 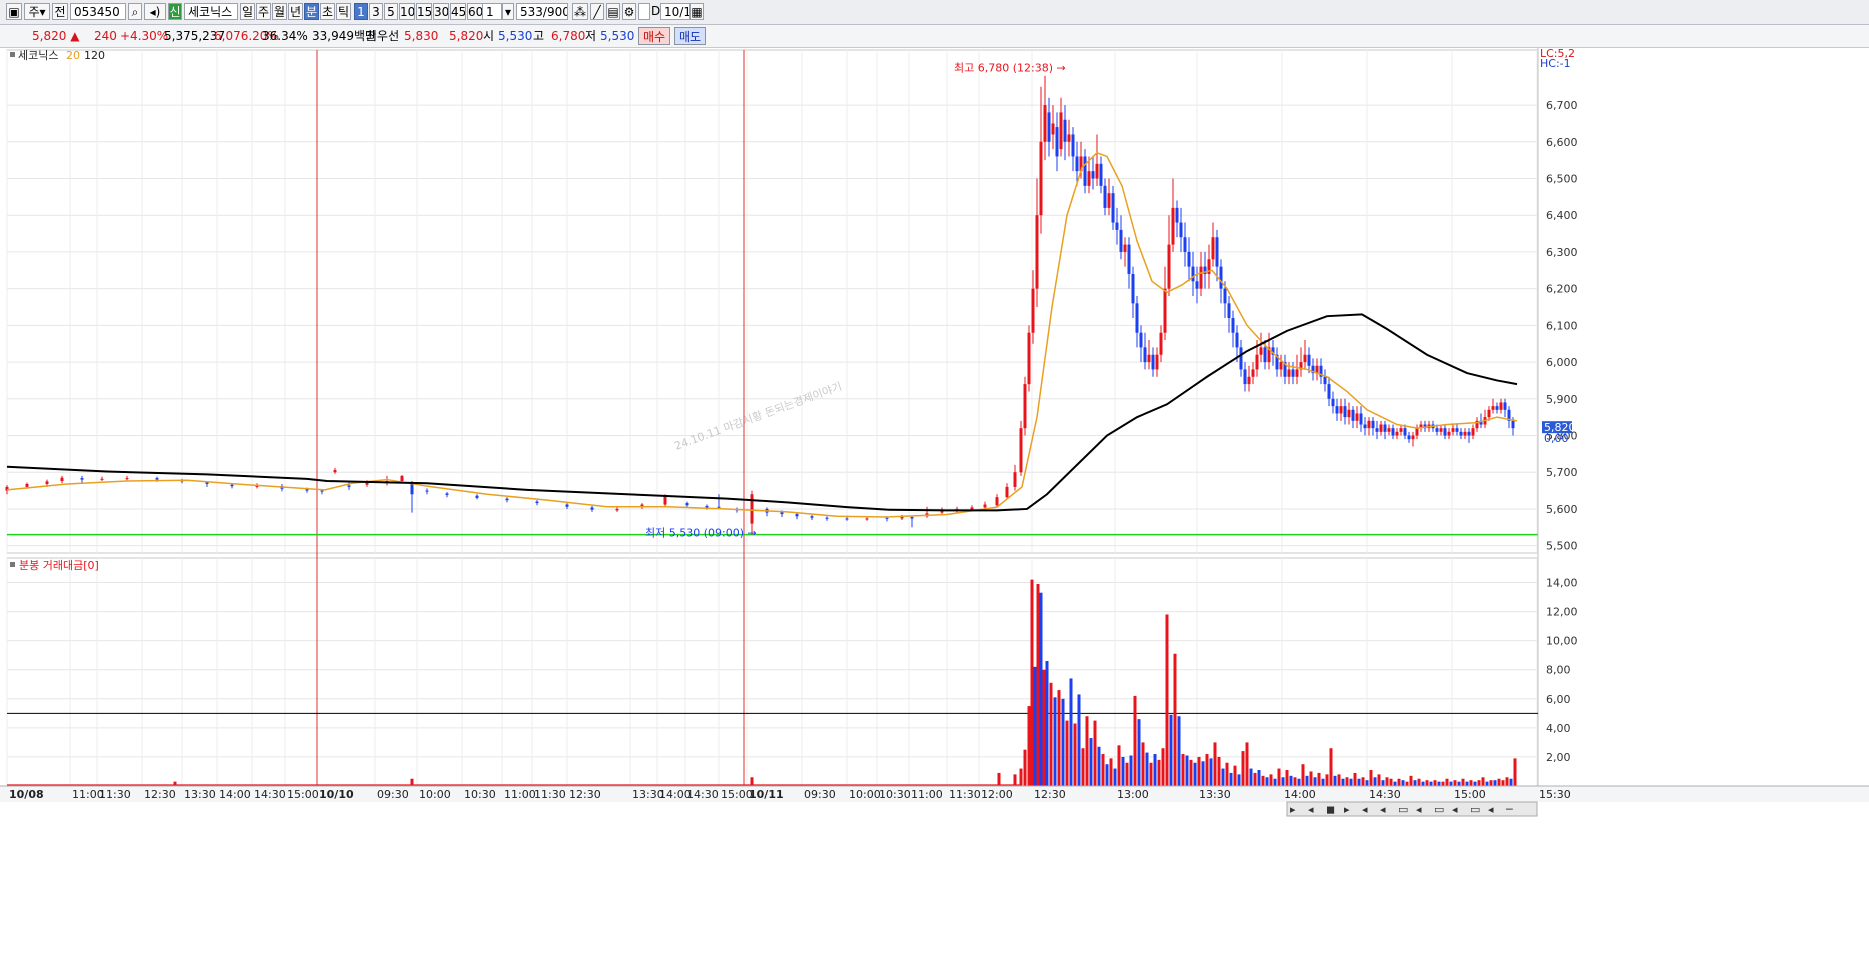 What do you see at coordinates (295, 11) in the screenshot?
I see `period-button: 년` at bounding box center [295, 11].